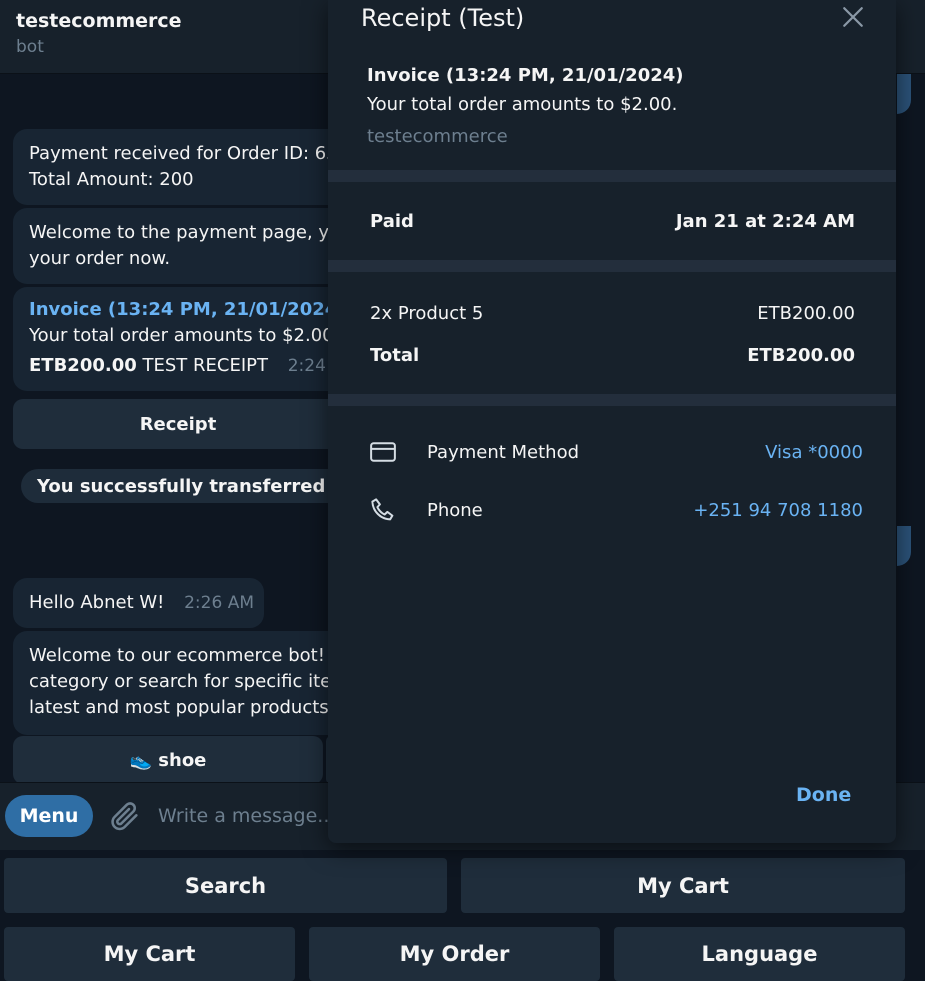 The height and width of the screenshot is (981, 925). What do you see at coordinates (437, 136) in the screenshot?
I see `receipt-bot-name: testecommerce` at bounding box center [437, 136].